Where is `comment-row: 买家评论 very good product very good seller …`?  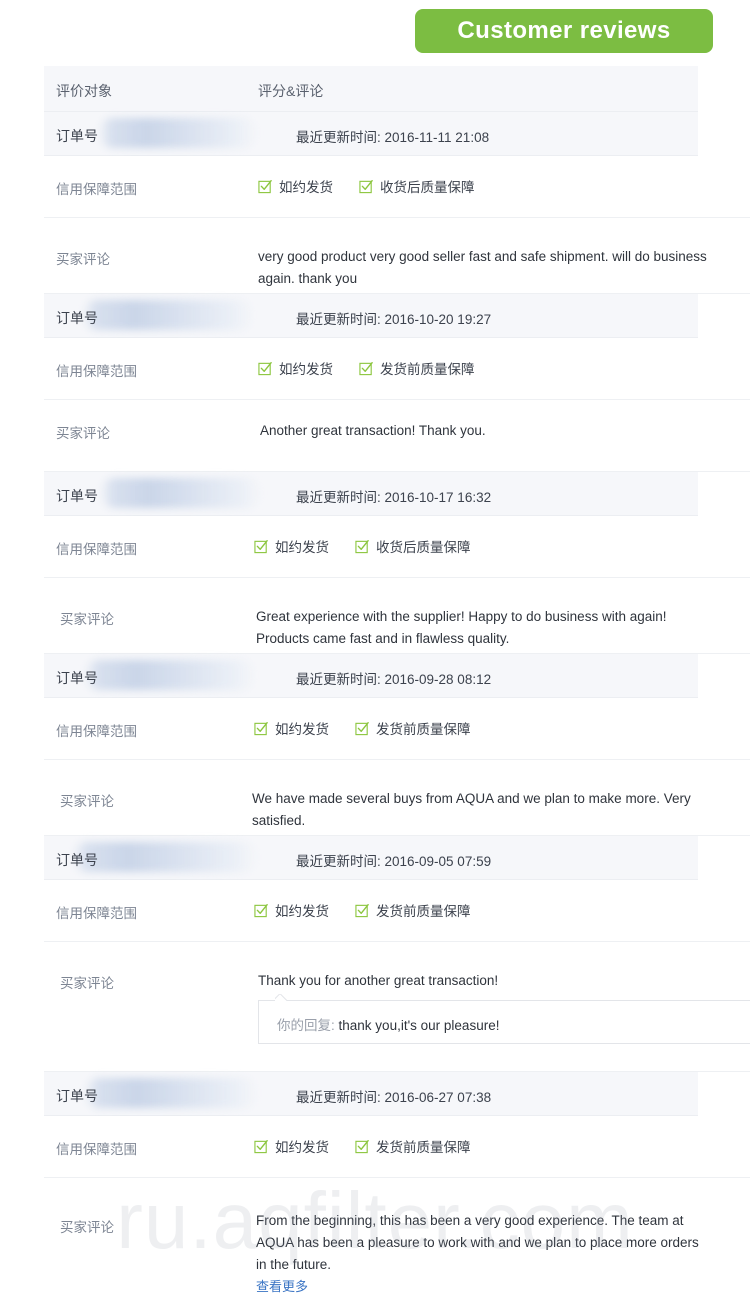
comment-row: 买家评论 very good product very good seller … is located at coordinates (397, 256).